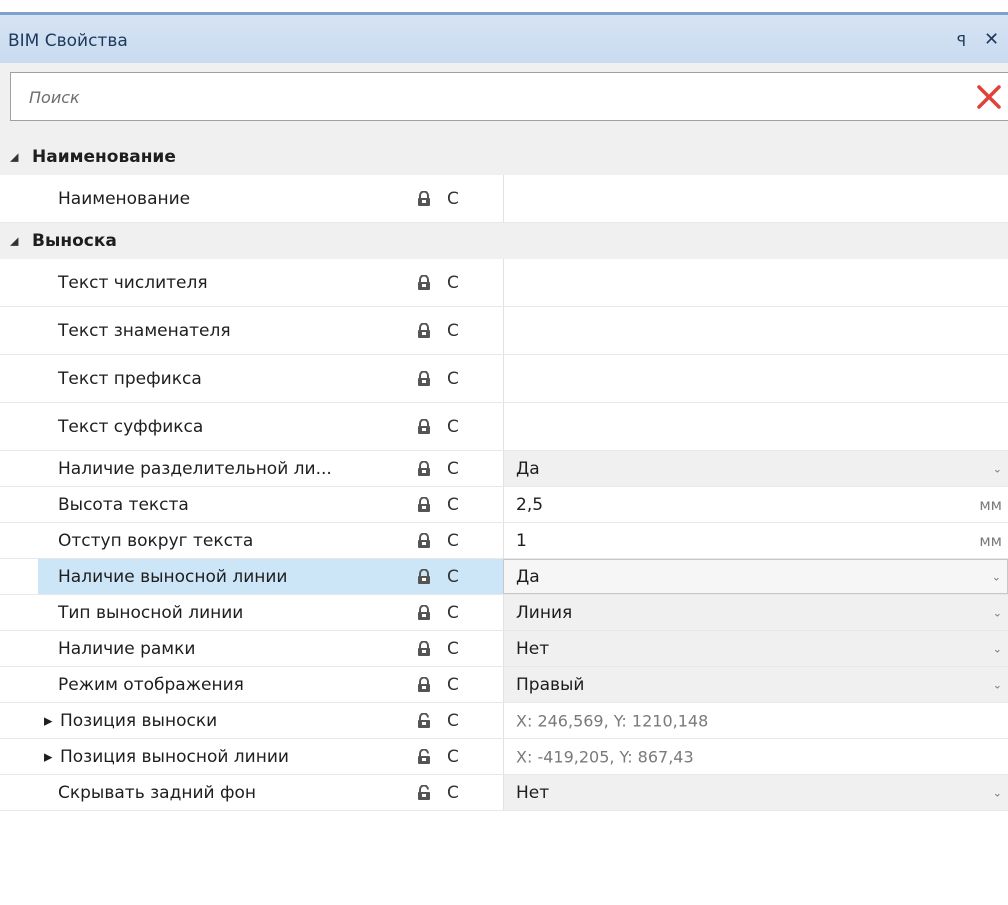  I want to click on property-row: Текст суффикса C, so click(504, 427).